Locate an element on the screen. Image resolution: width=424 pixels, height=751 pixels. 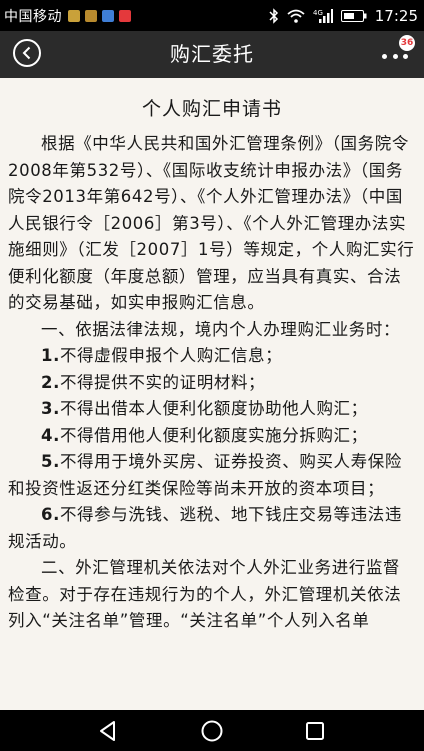
status-bar: 中国移动 4G 17:25 is located at coordinates (212, 15).